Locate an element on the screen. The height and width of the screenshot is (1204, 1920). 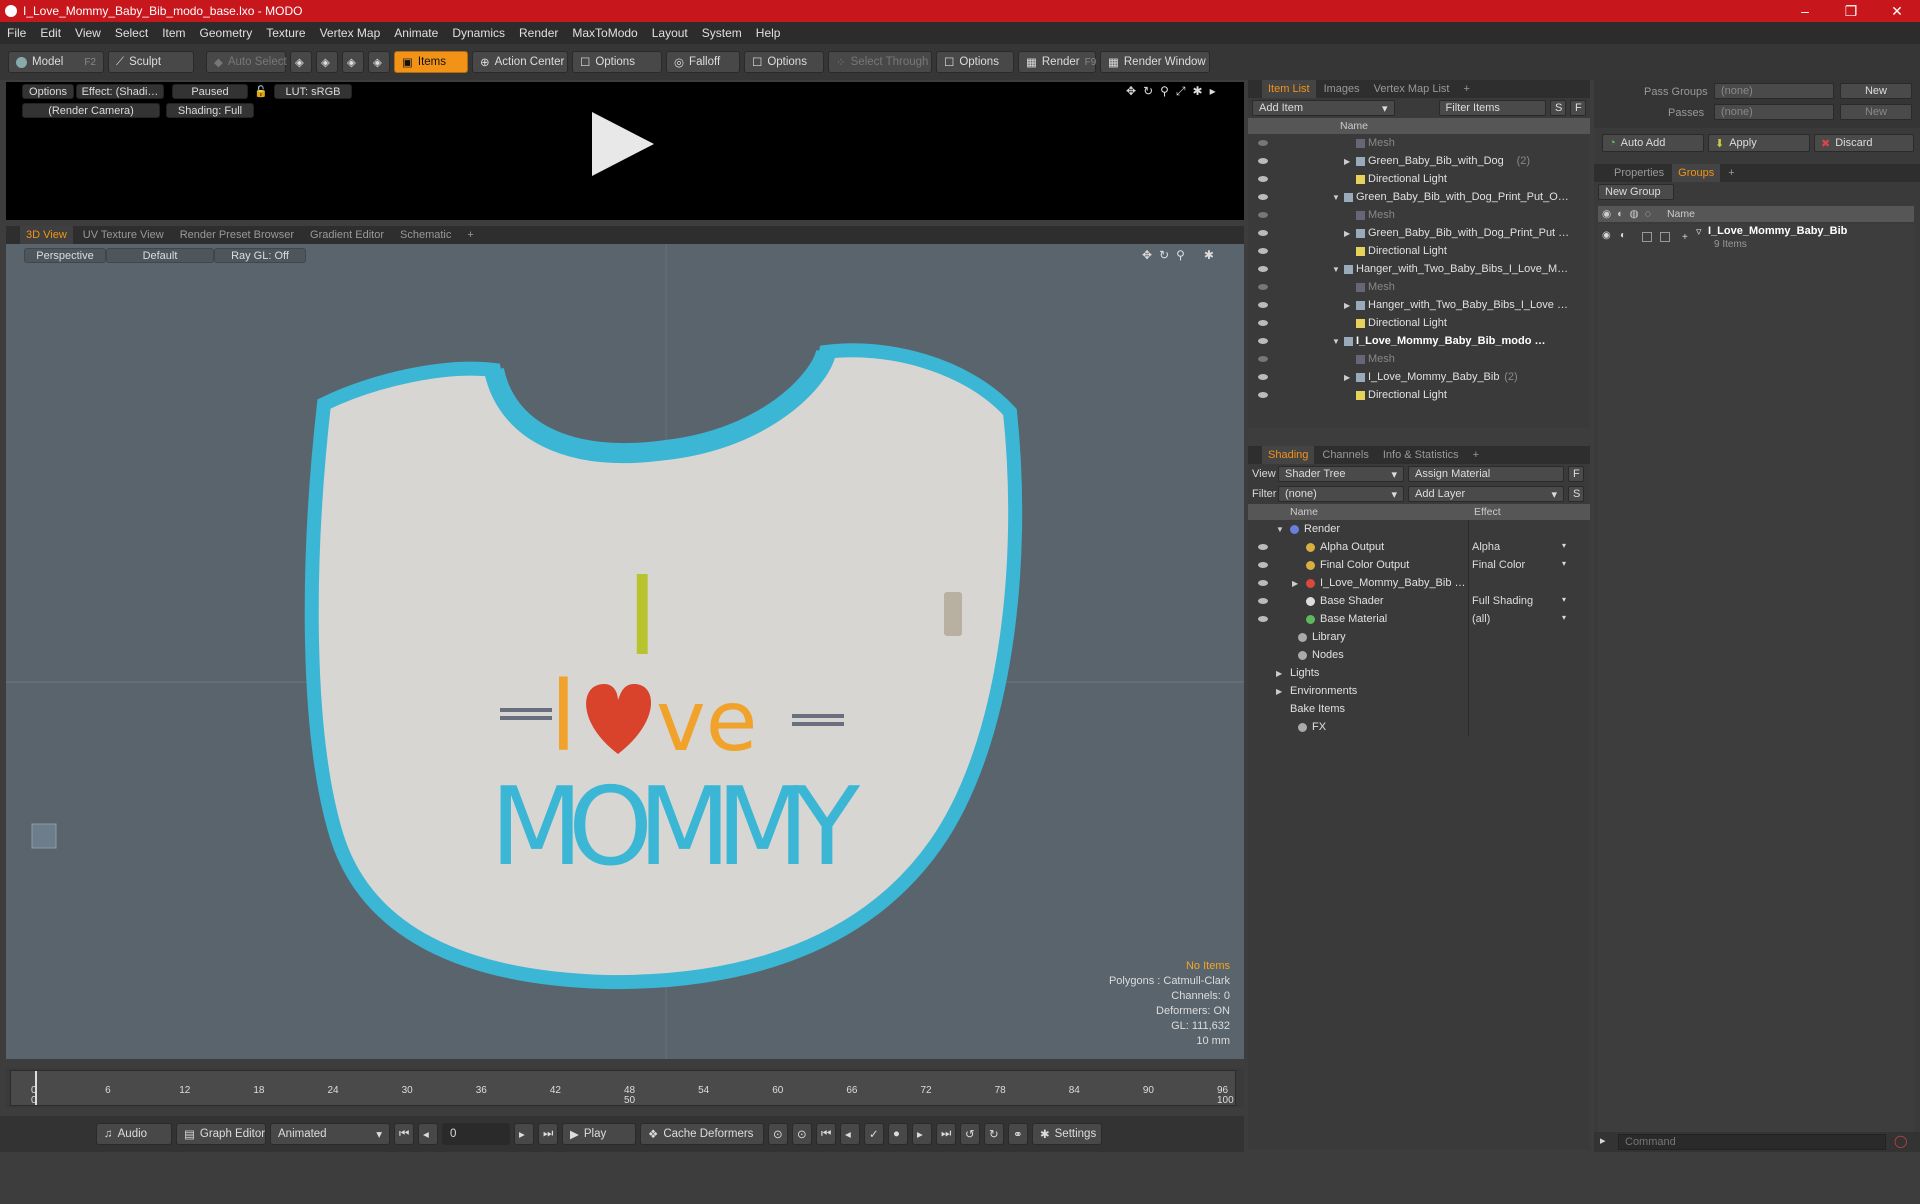
frame-input: 0 is located at coordinates (476, 1134).